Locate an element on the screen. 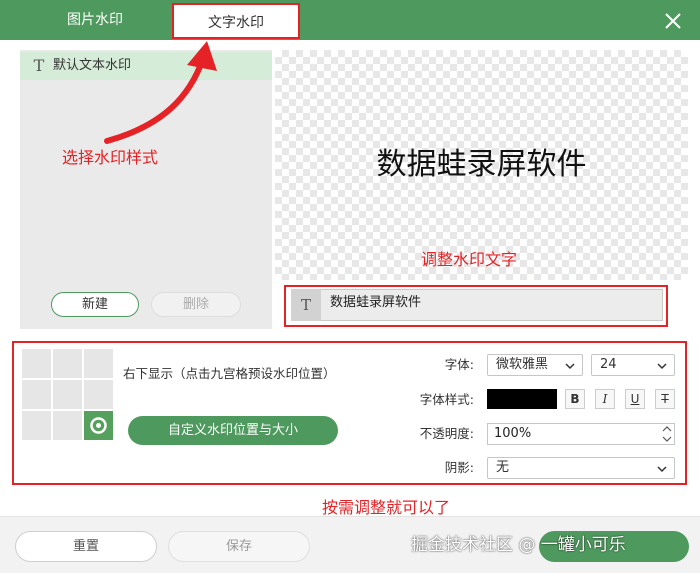 This screenshot has width=700, height=573. font-style-label: 字体样式: is located at coordinates (446, 399).